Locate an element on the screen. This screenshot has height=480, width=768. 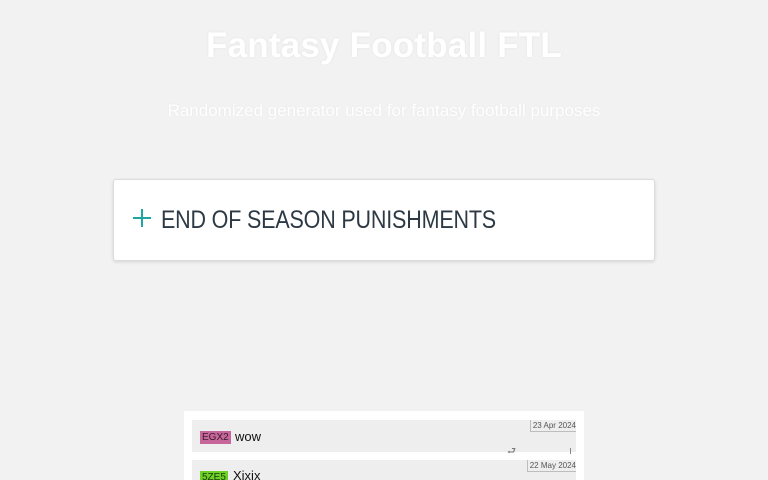
message-date: 23 Apr 2024 is located at coordinates (552, 426).